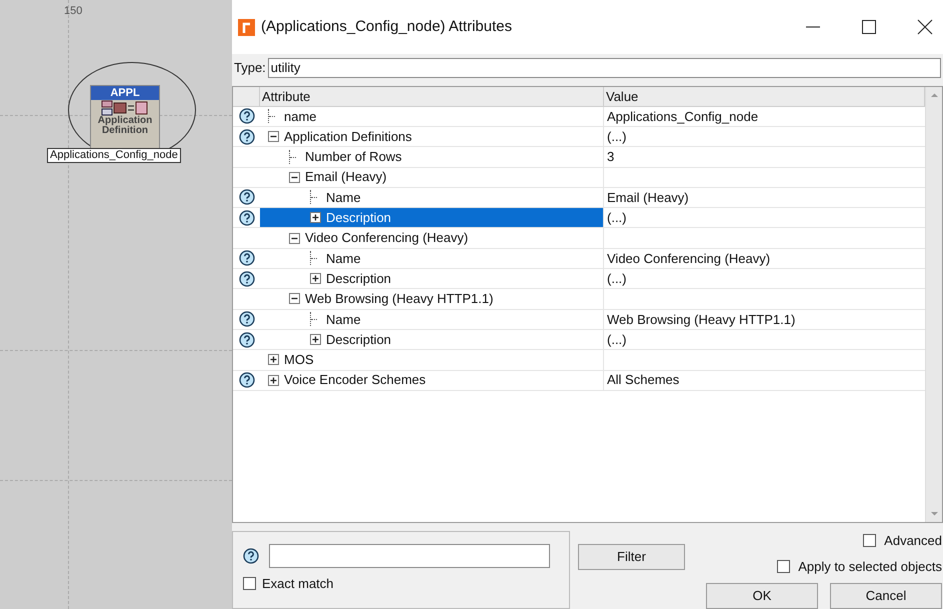  I want to click on window-title: (Applications_Config_node) Attributes, so click(387, 26).